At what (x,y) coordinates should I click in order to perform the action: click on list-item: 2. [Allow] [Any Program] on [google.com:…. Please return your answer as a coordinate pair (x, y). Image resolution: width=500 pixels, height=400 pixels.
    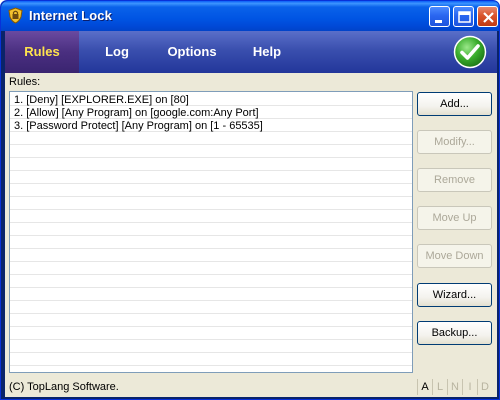
    Looking at the image, I should click on (136, 113).